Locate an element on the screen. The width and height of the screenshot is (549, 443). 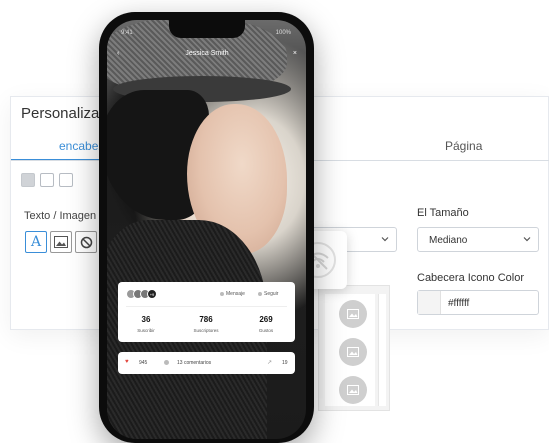
card-divider is located at coordinates (206, 306).